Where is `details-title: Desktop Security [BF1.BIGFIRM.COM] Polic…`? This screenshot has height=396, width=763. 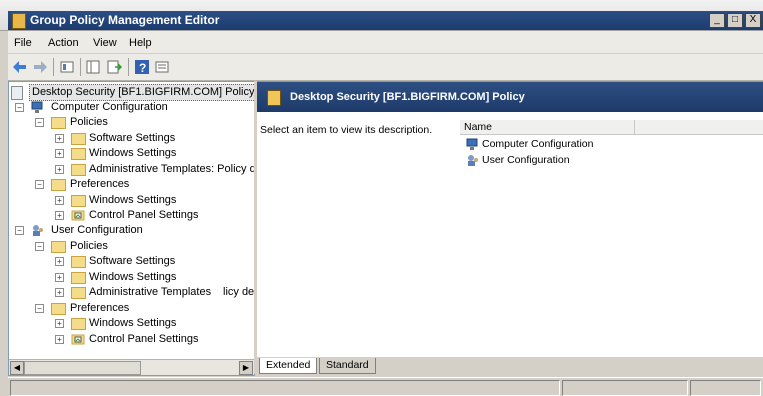
details-title: Desktop Security [BF1.BIGFIRM.COM] Polic… is located at coordinates (407, 97).